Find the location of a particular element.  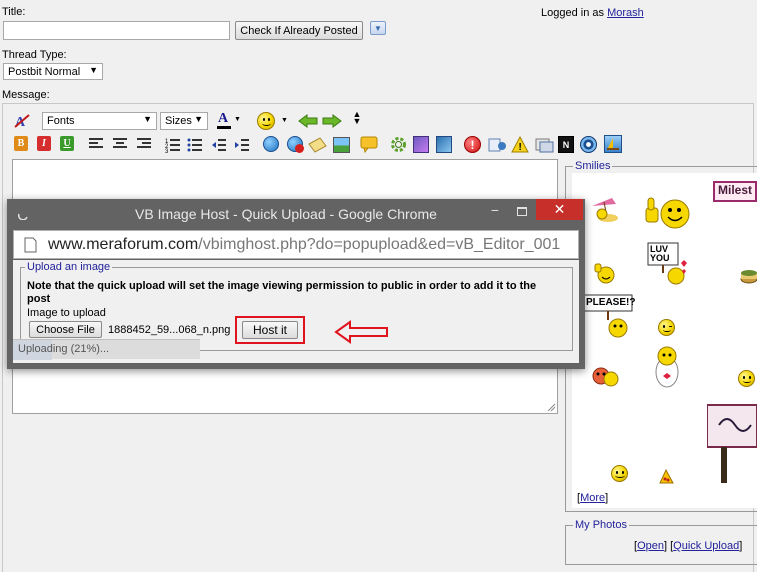

underline-button: U is located at coordinates (67, 143).